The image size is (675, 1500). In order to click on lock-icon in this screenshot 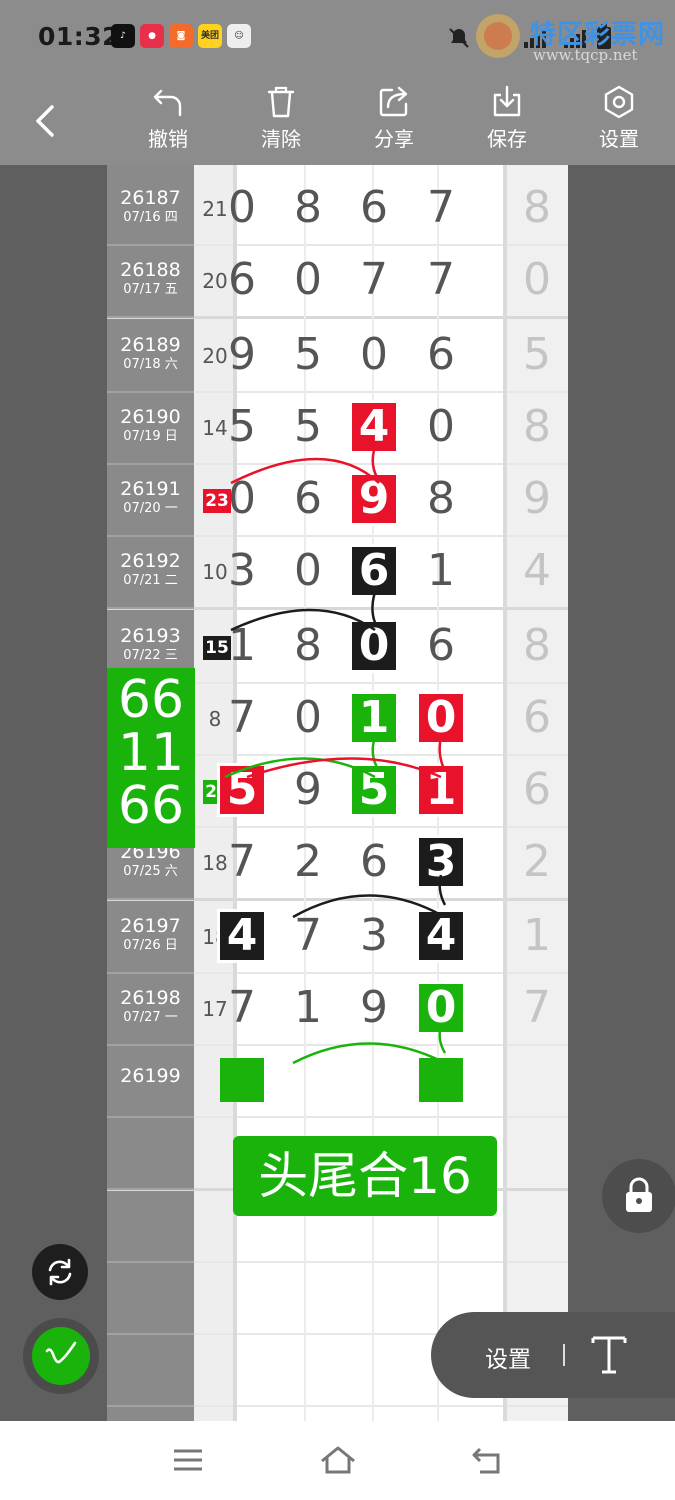, I will do `click(639, 1194)`.